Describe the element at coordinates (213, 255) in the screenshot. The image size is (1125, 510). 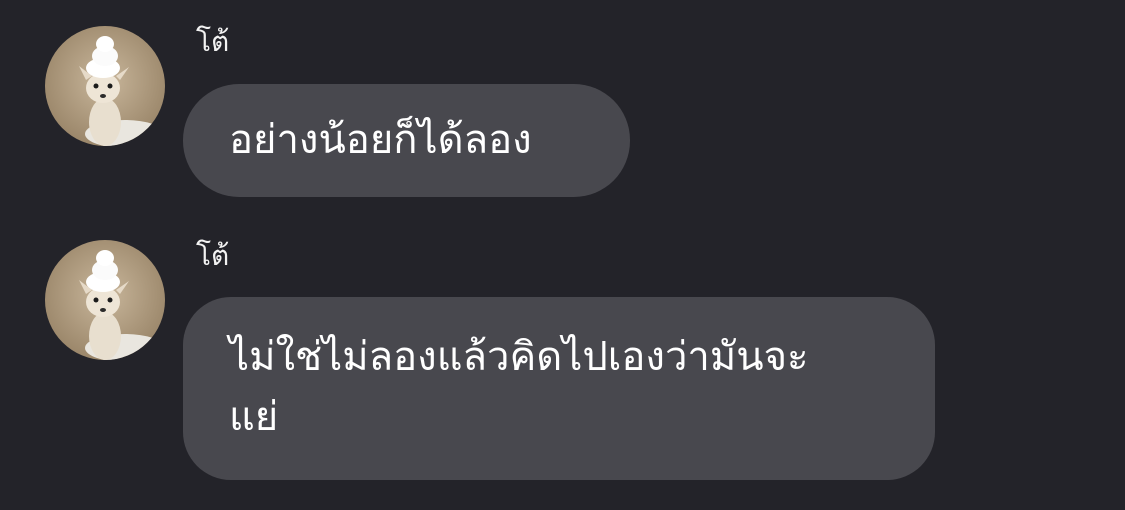
I see `sender-name: โต้` at that location.